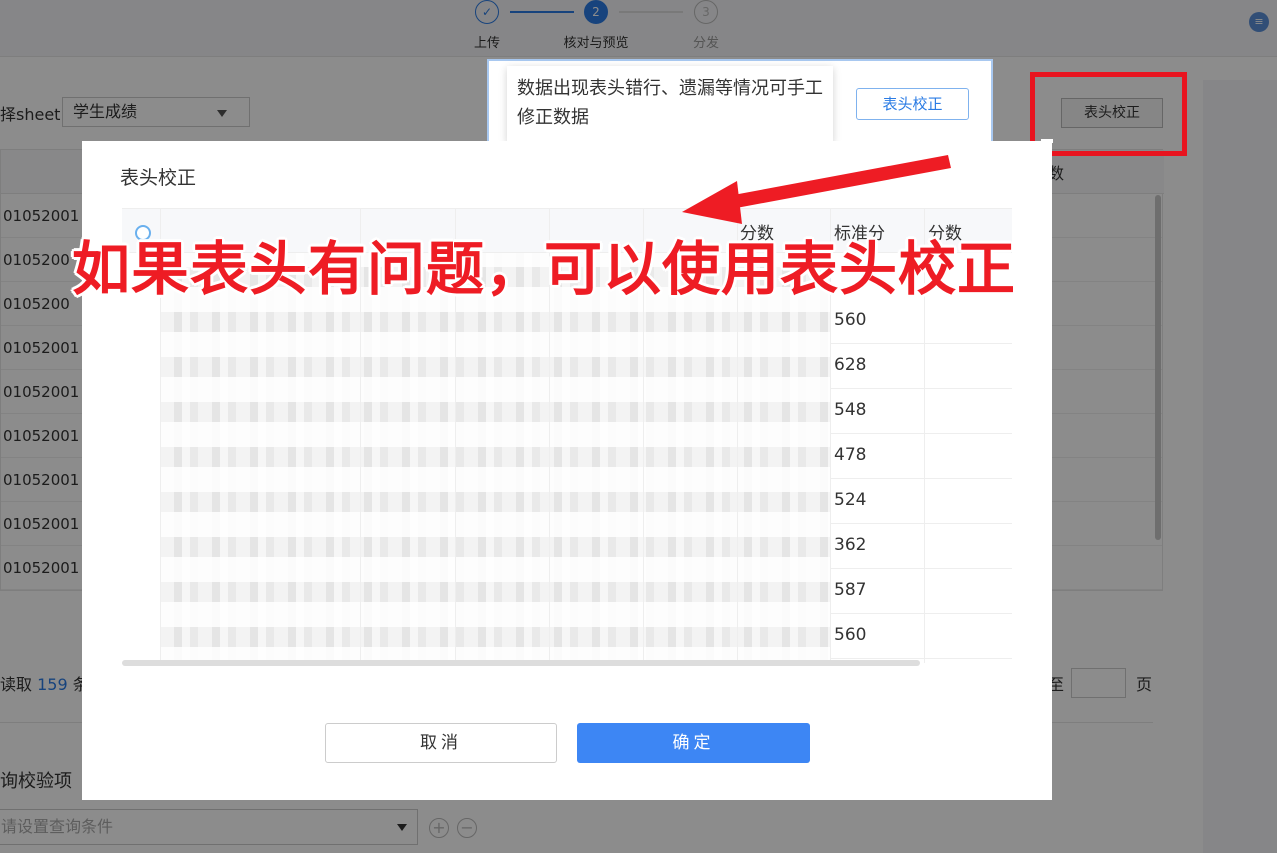  I want to click on arrow-head, so click(712, 202).